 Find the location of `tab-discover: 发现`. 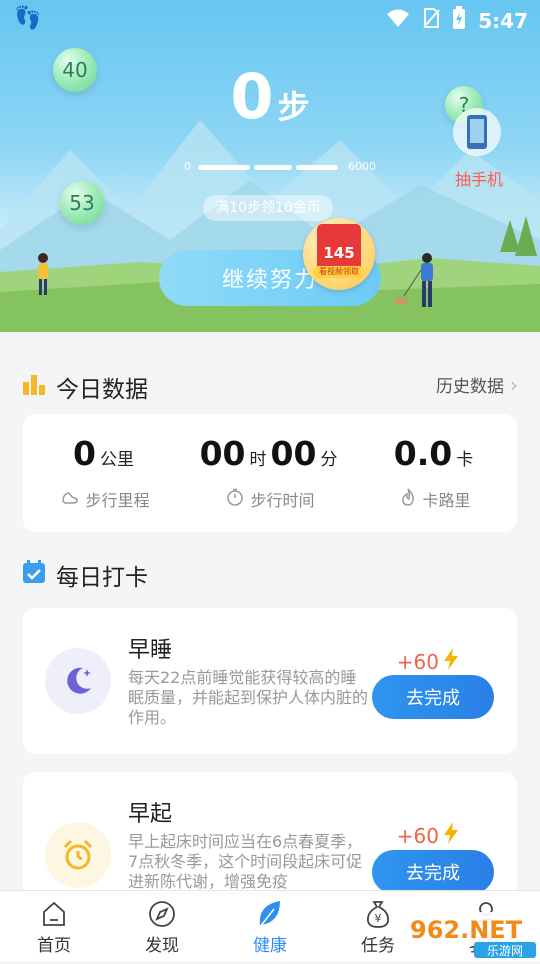

tab-discover: 发现 is located at coordinates (162, 926).